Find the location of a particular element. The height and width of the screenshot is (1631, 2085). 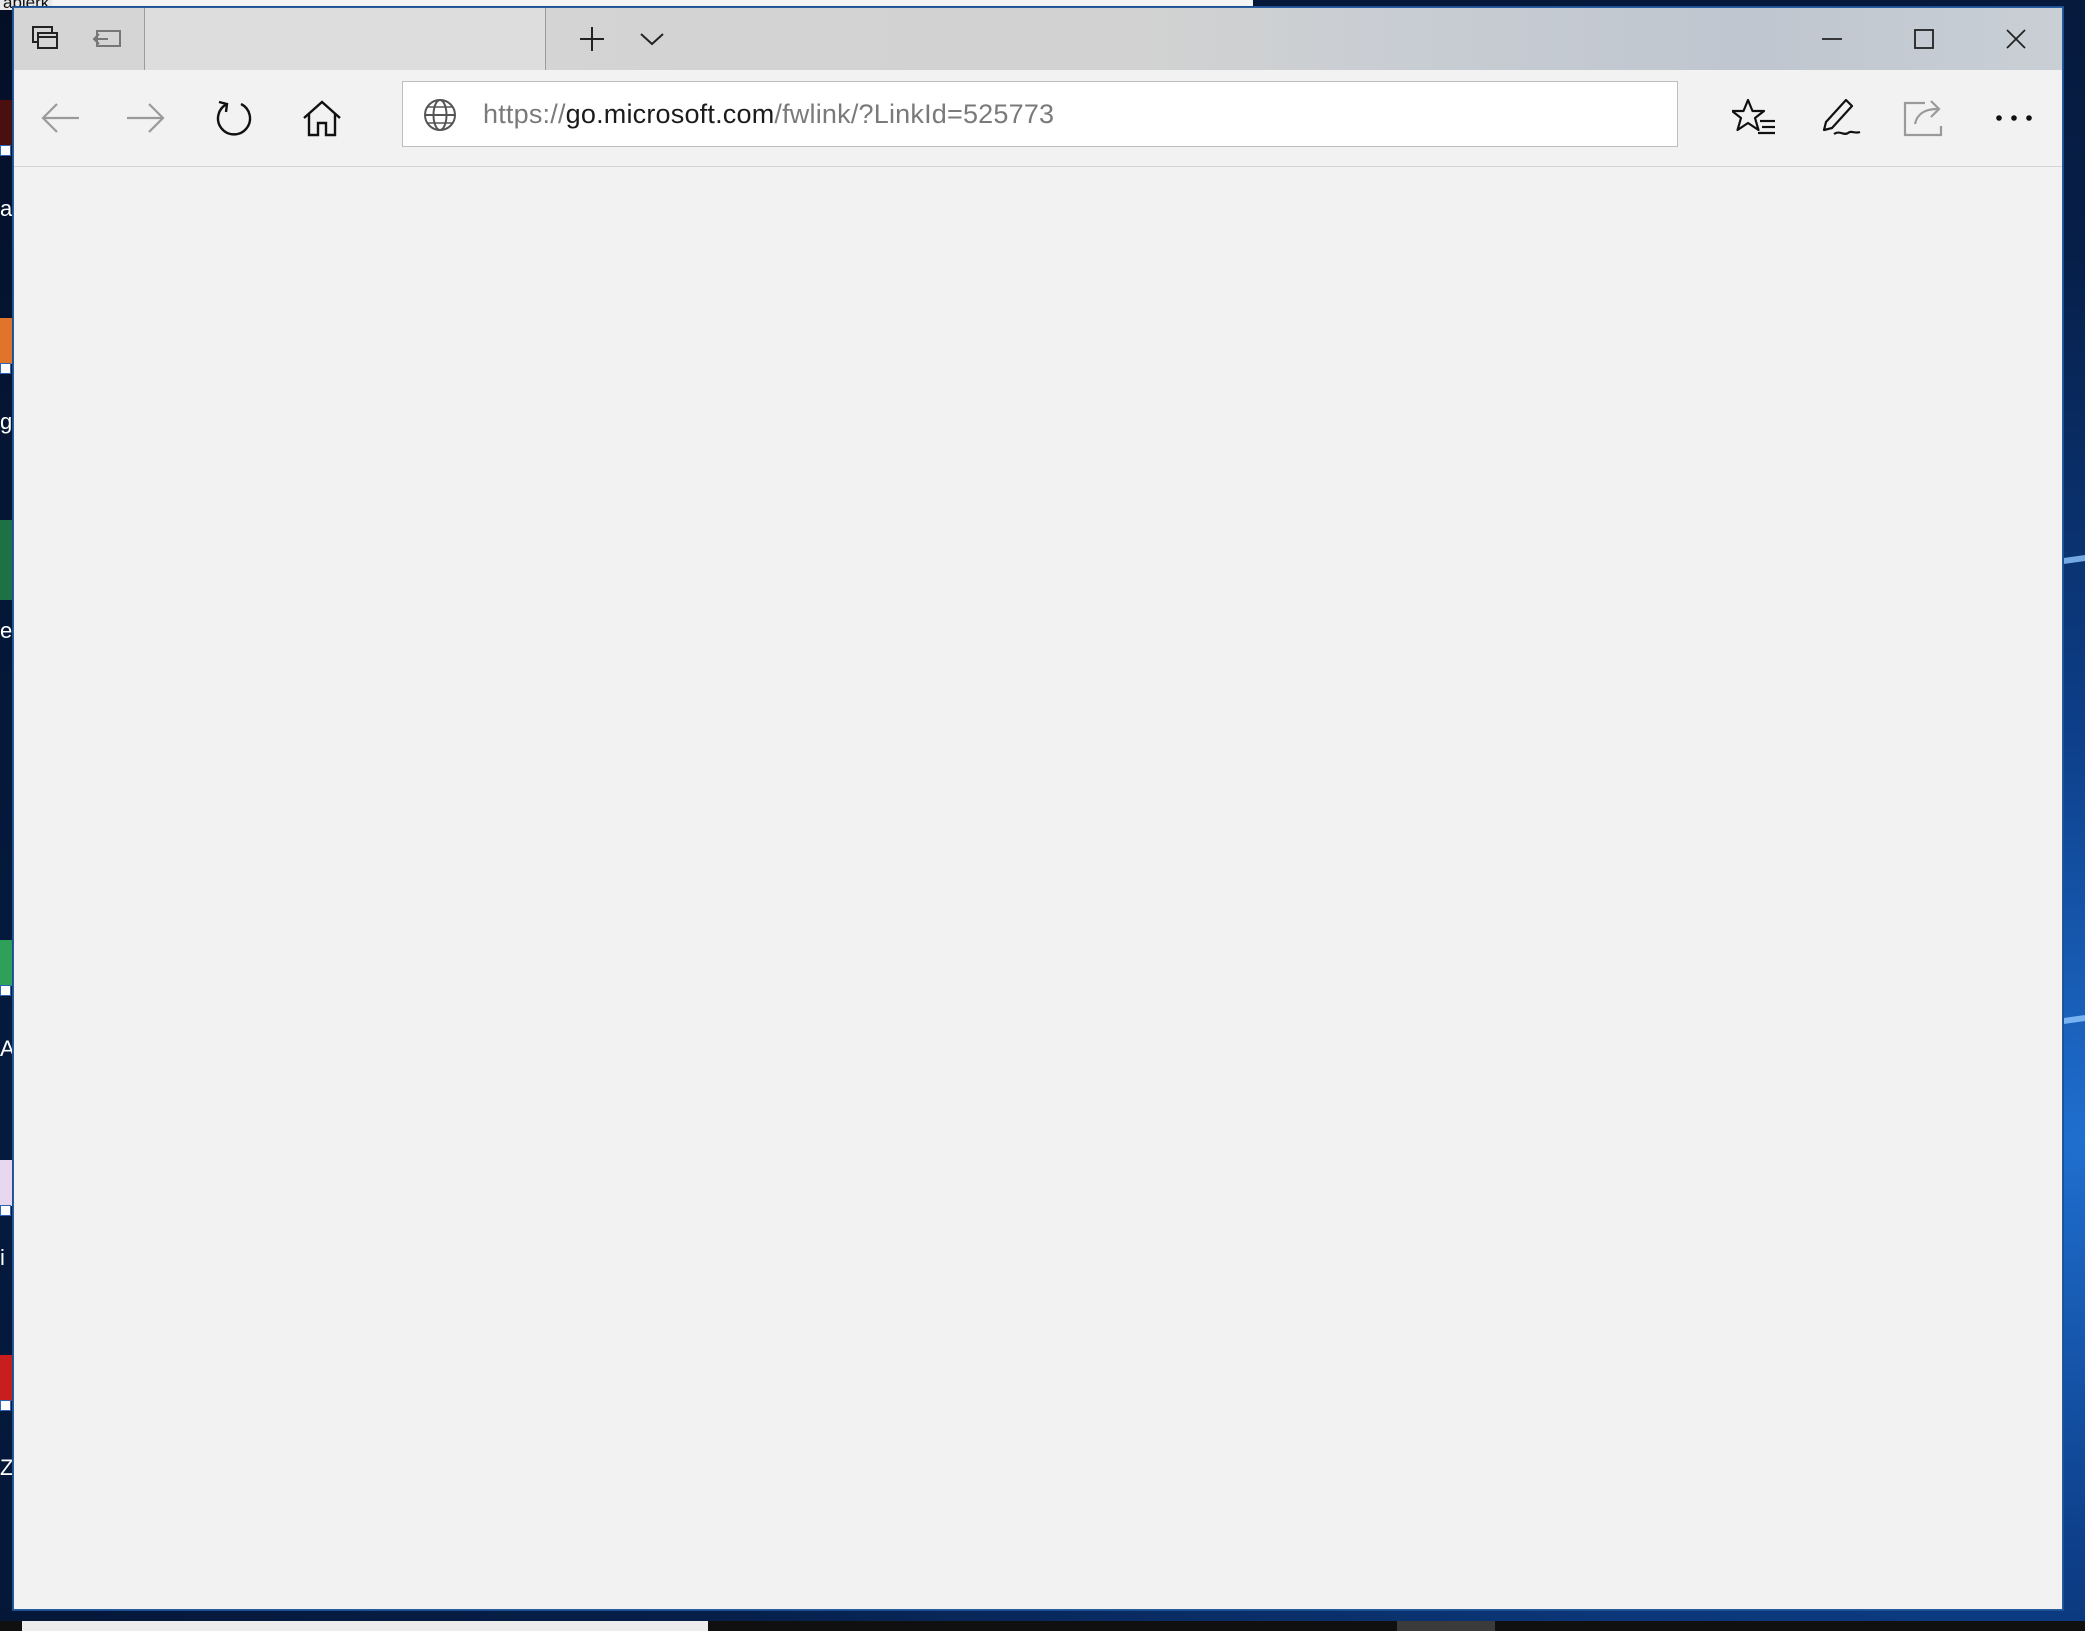

window-caption-buttons is located at coordinates (1924, 39).